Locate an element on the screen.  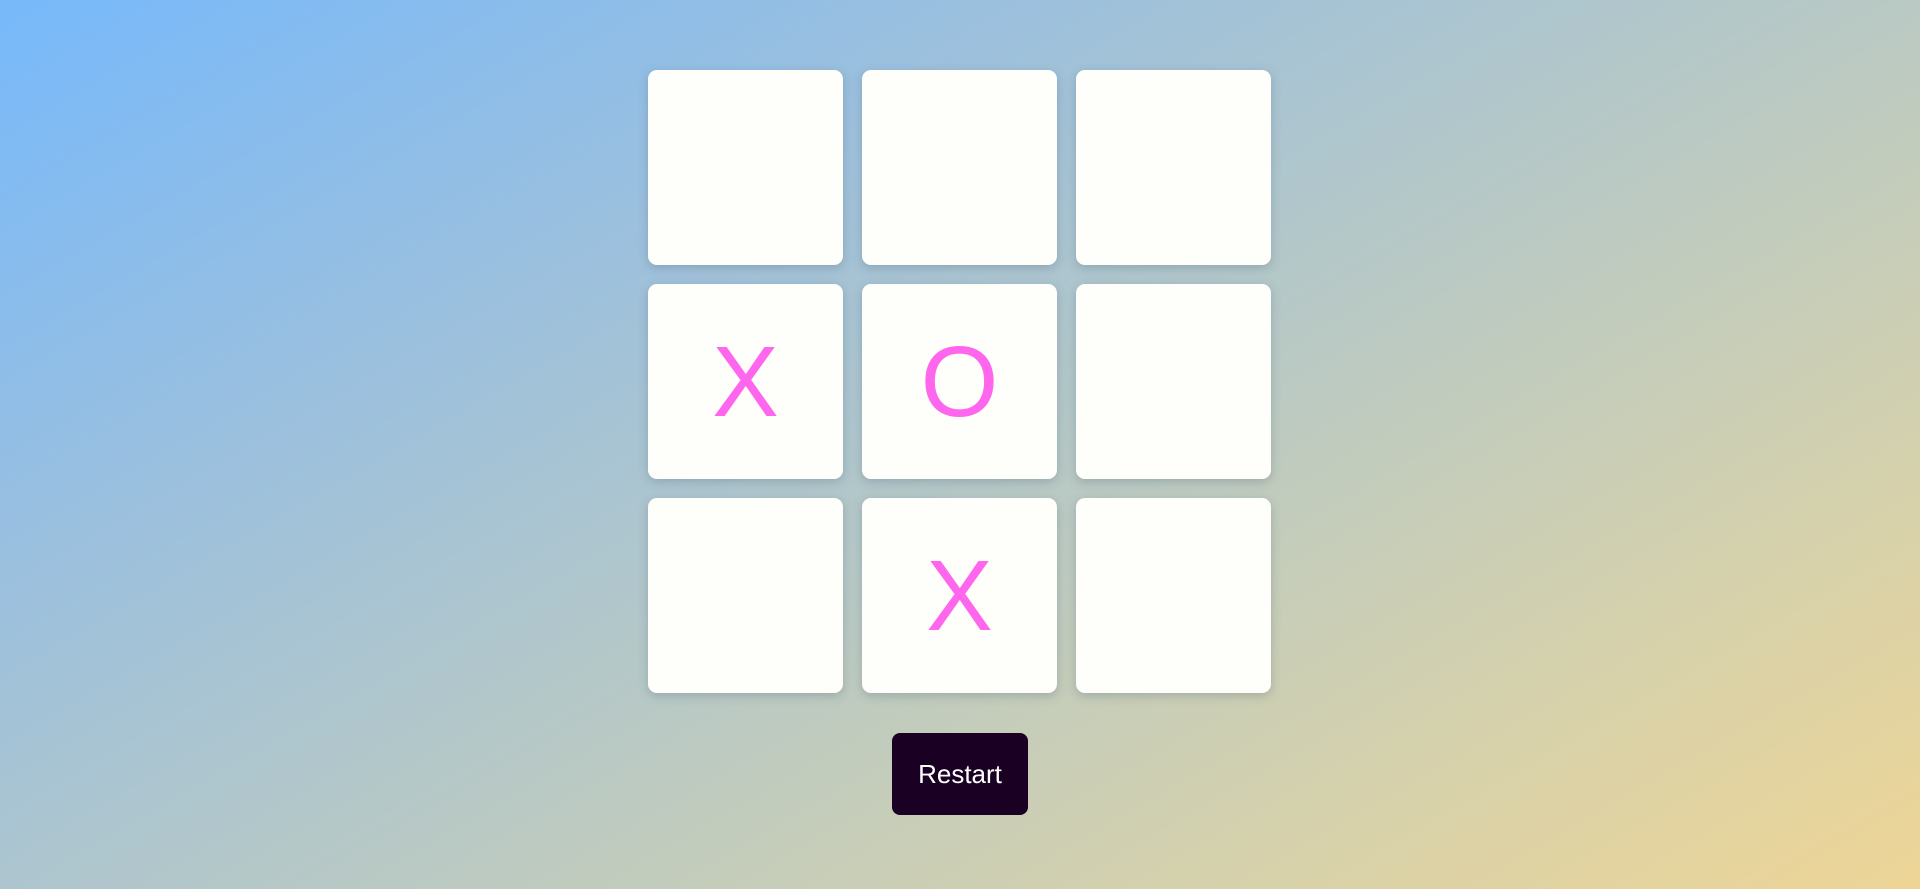
board-cell-8: X is located at coordinates (959, 595).